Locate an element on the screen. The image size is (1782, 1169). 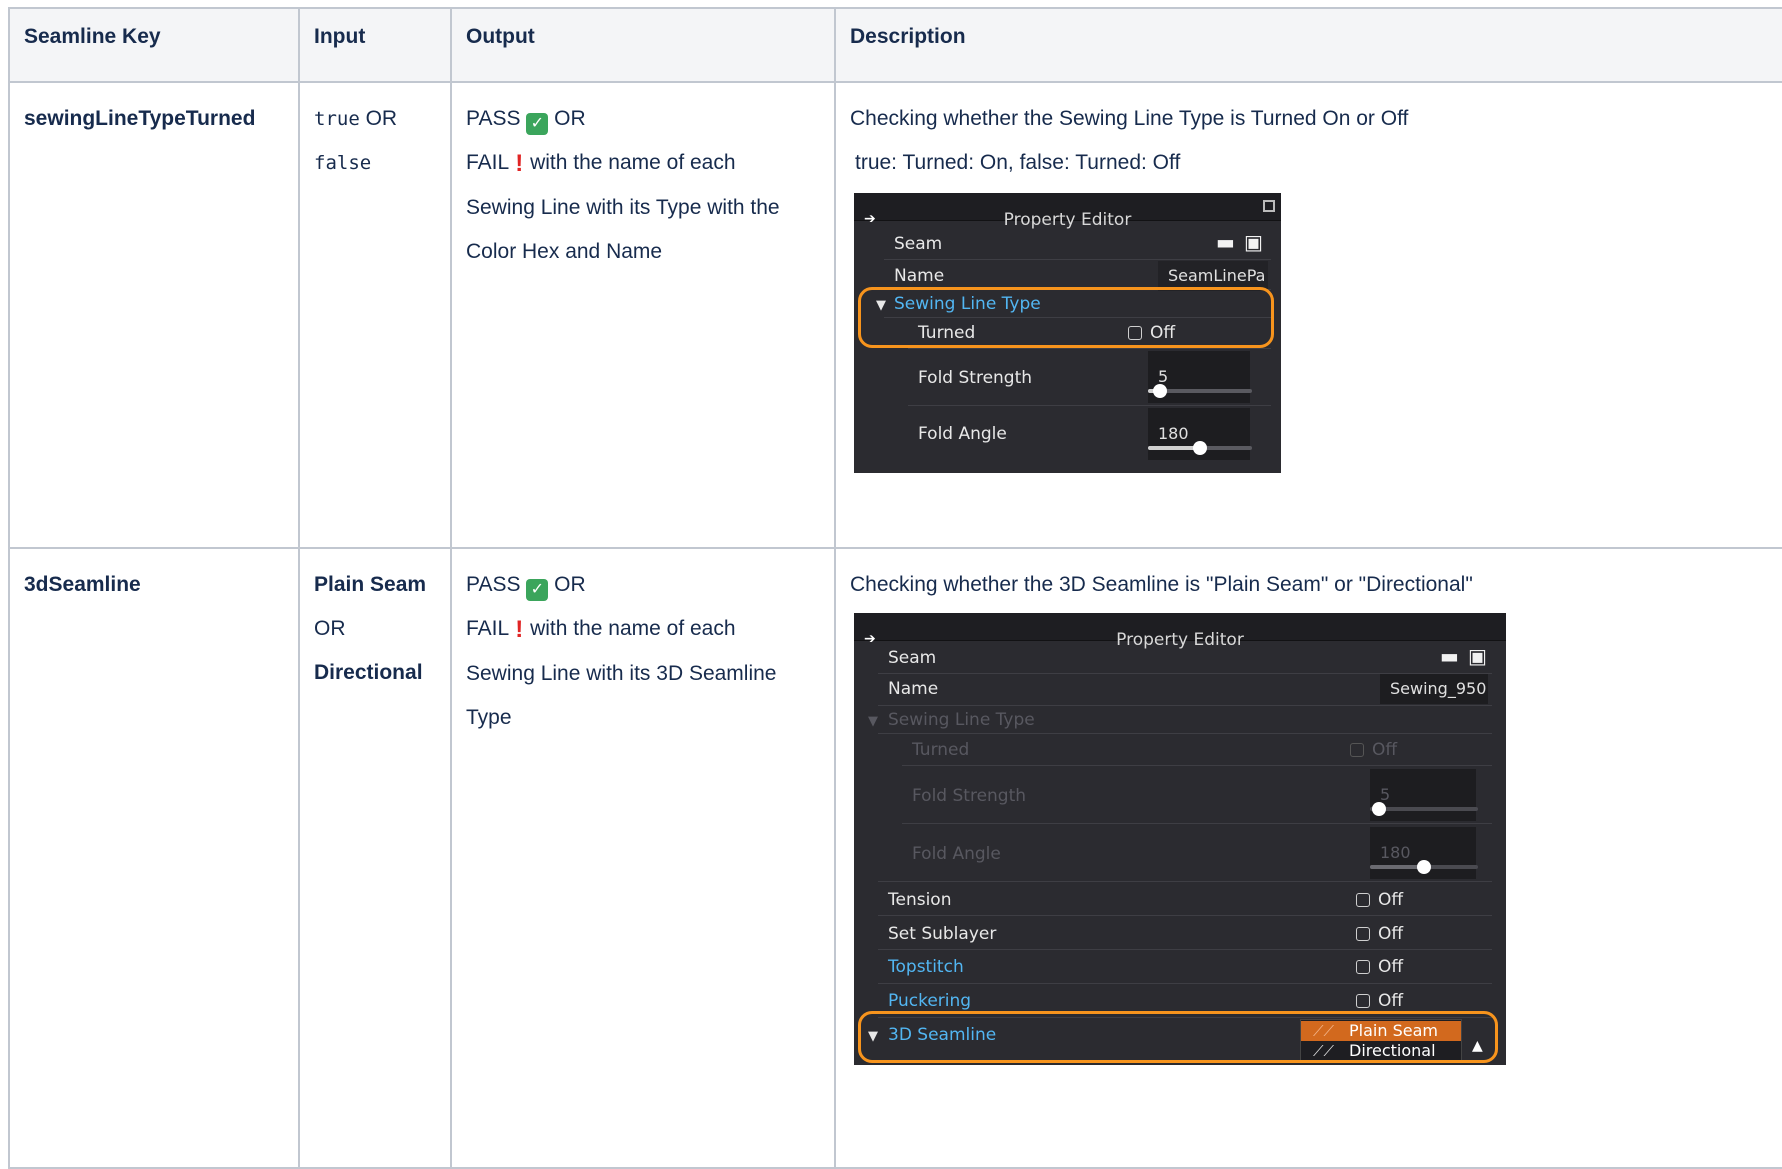
table-header-row: Seamline Key Input Output Description is located at coordinates (895, 45).